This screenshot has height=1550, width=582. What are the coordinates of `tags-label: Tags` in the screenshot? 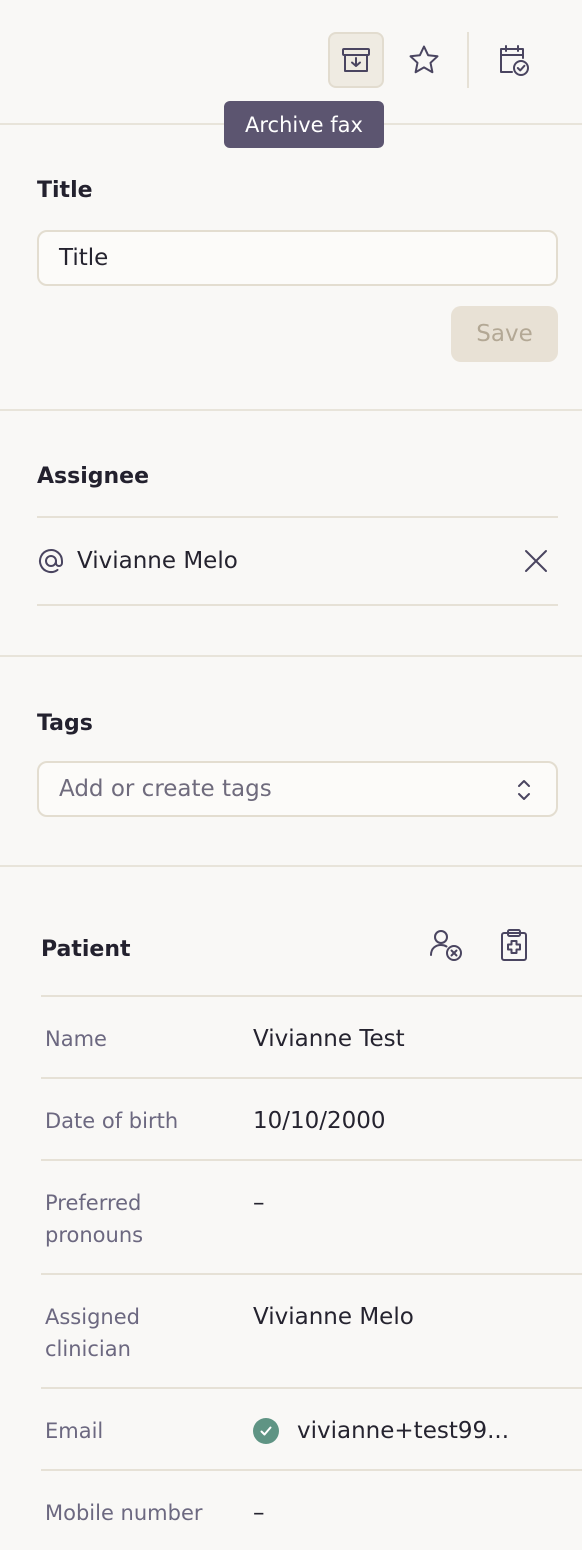 It's located at (65, 723).